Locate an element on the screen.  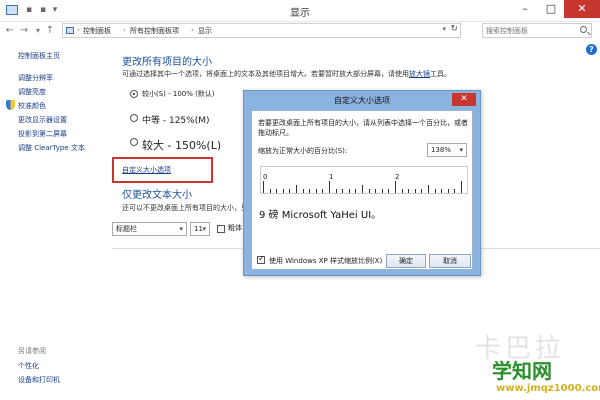
sidebar-item-cleartype: 调整 ClearType 文本 is located at coordinates (51, 148).